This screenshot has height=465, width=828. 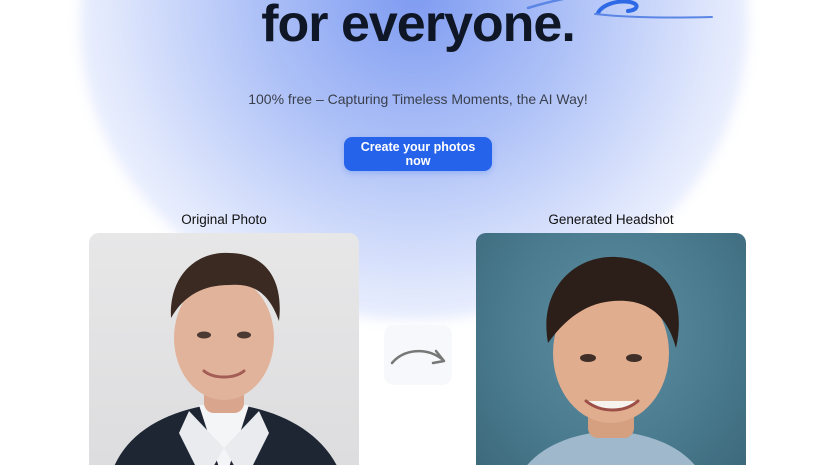 I want to click on curved-arrow-right-icon, so click(x=418, y=355).